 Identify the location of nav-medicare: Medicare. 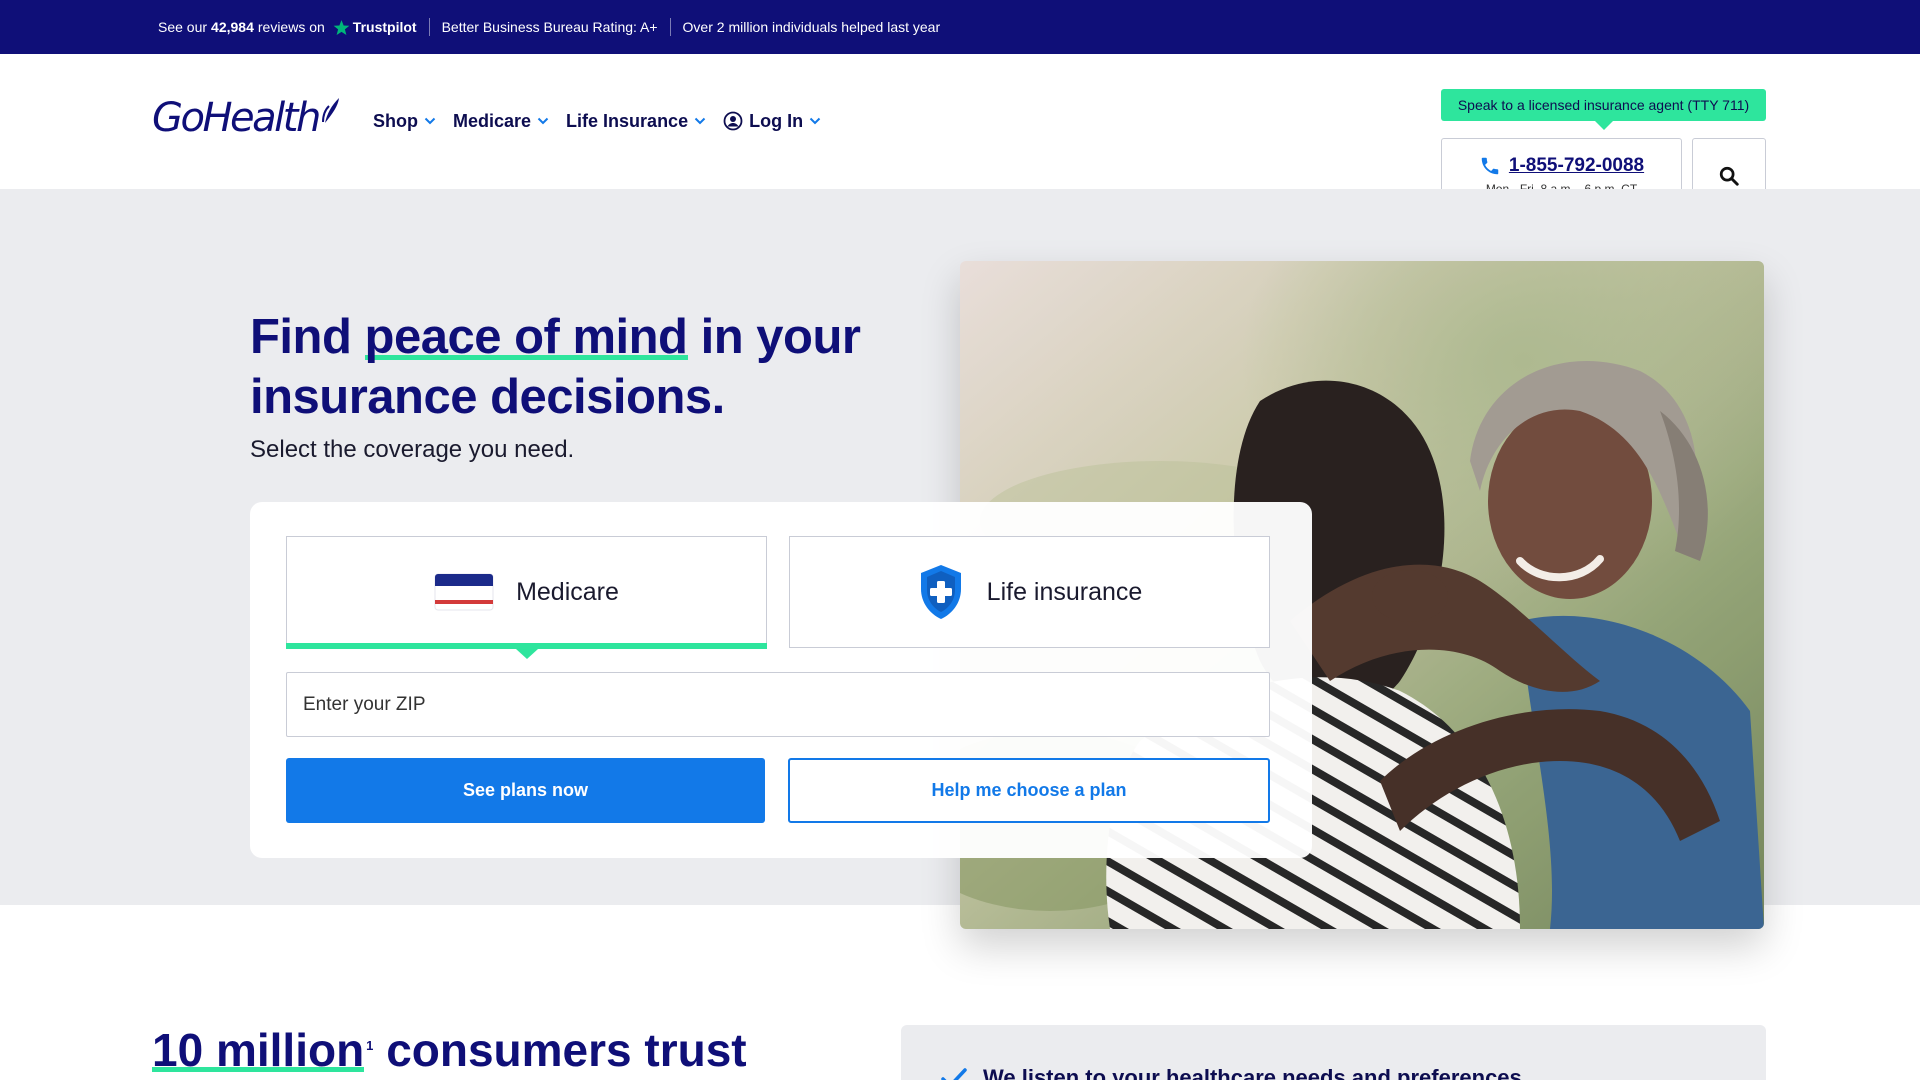
(501, 121).